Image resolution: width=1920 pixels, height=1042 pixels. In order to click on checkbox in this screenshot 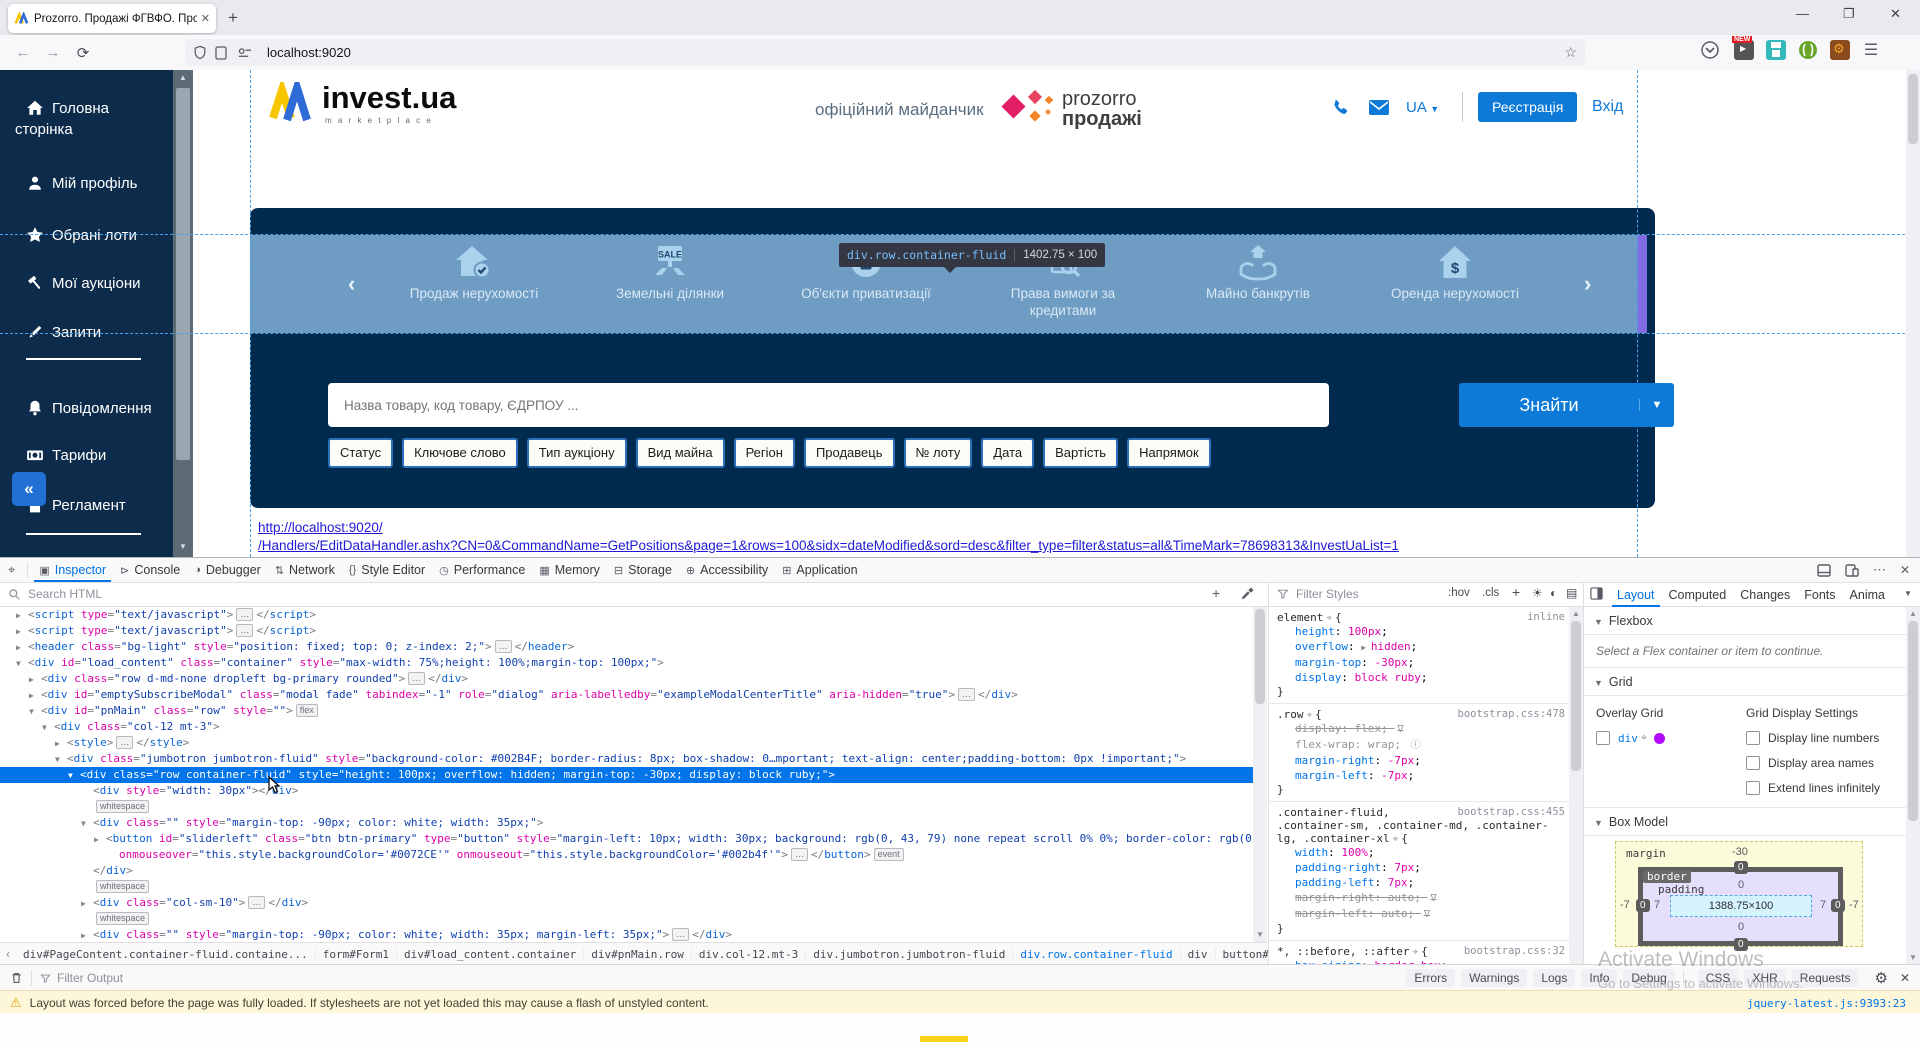, I will do `click(1753, 788)`.